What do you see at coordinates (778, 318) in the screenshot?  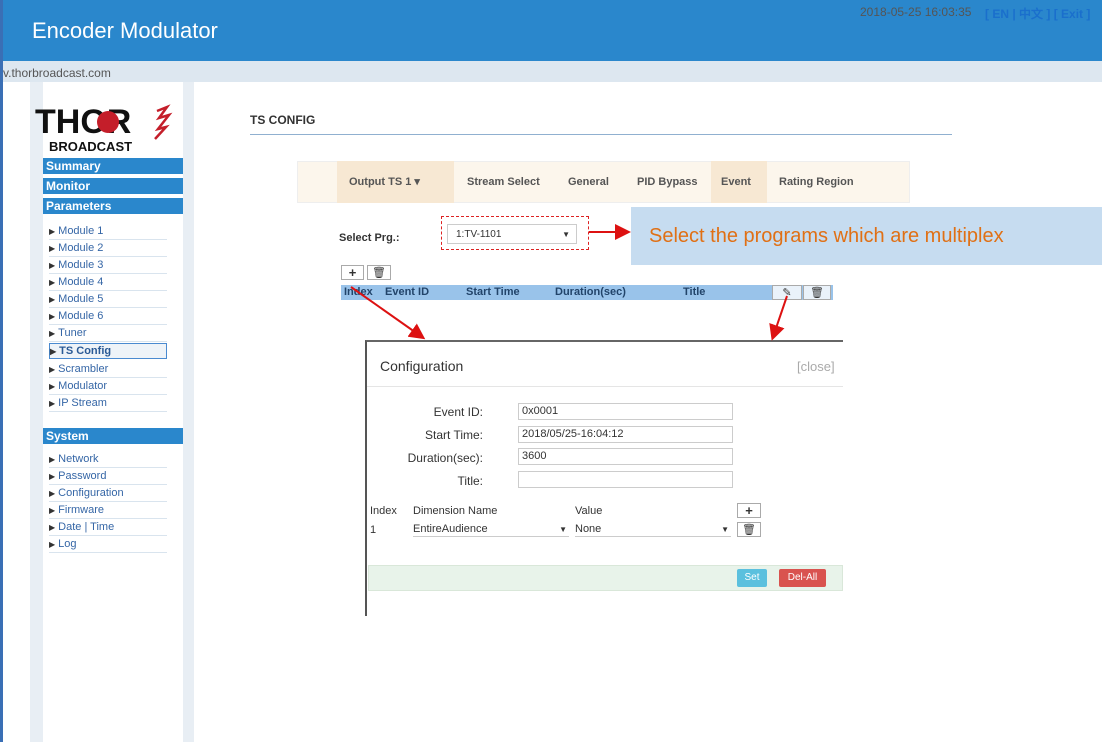 I see `edit-arrow` at bounding box center [778, 318].